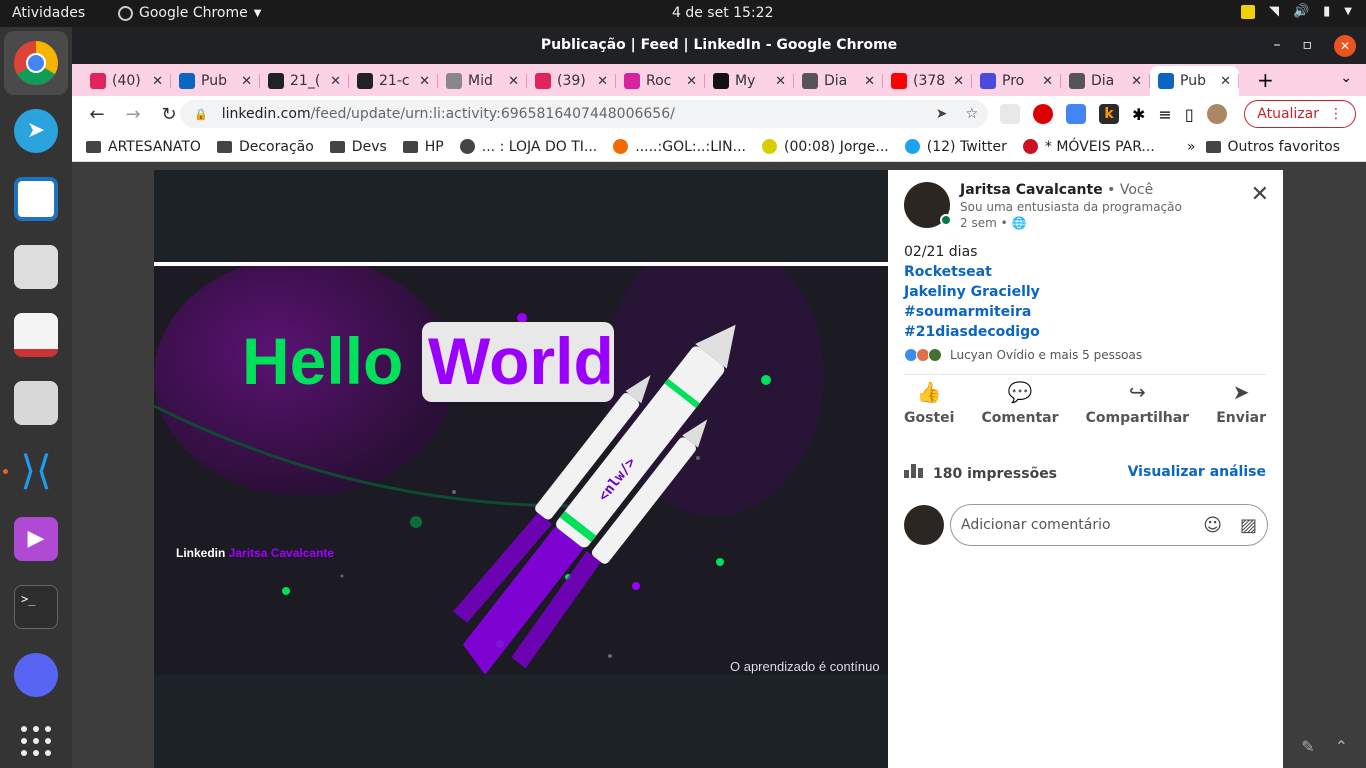 The height and width of the screenshot is (768, 1366). I want to click on bookmark-item: Decoração, so click(265, 147).